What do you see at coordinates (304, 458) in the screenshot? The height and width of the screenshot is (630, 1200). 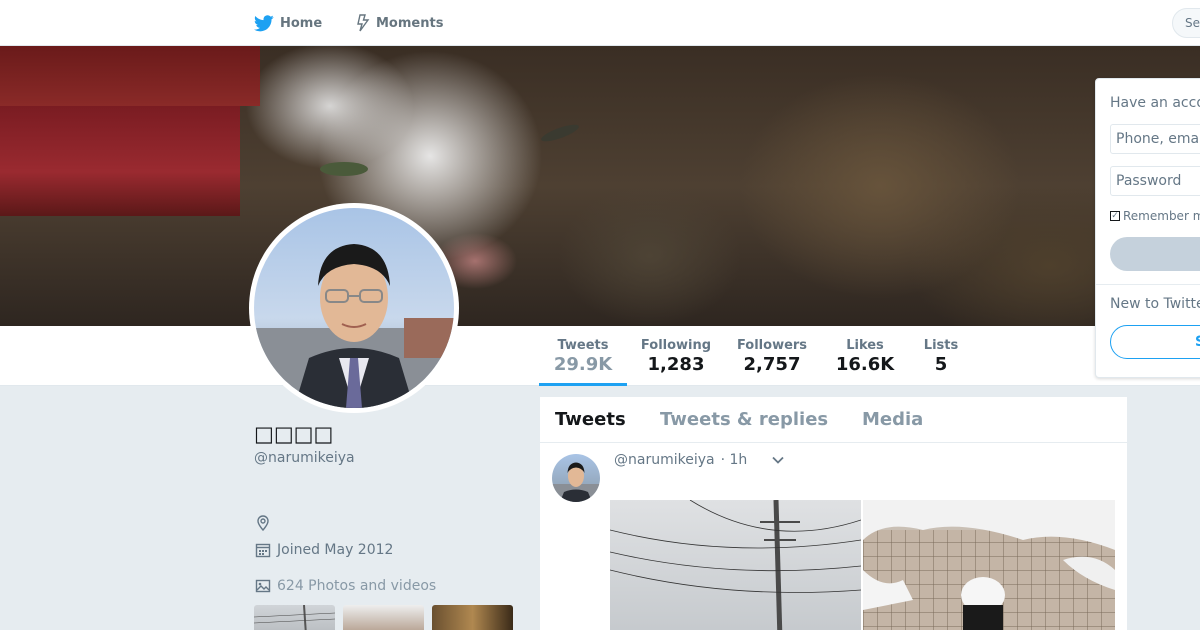 I see `screen-name: @narumikeiya` at bounding box center [304, 458].